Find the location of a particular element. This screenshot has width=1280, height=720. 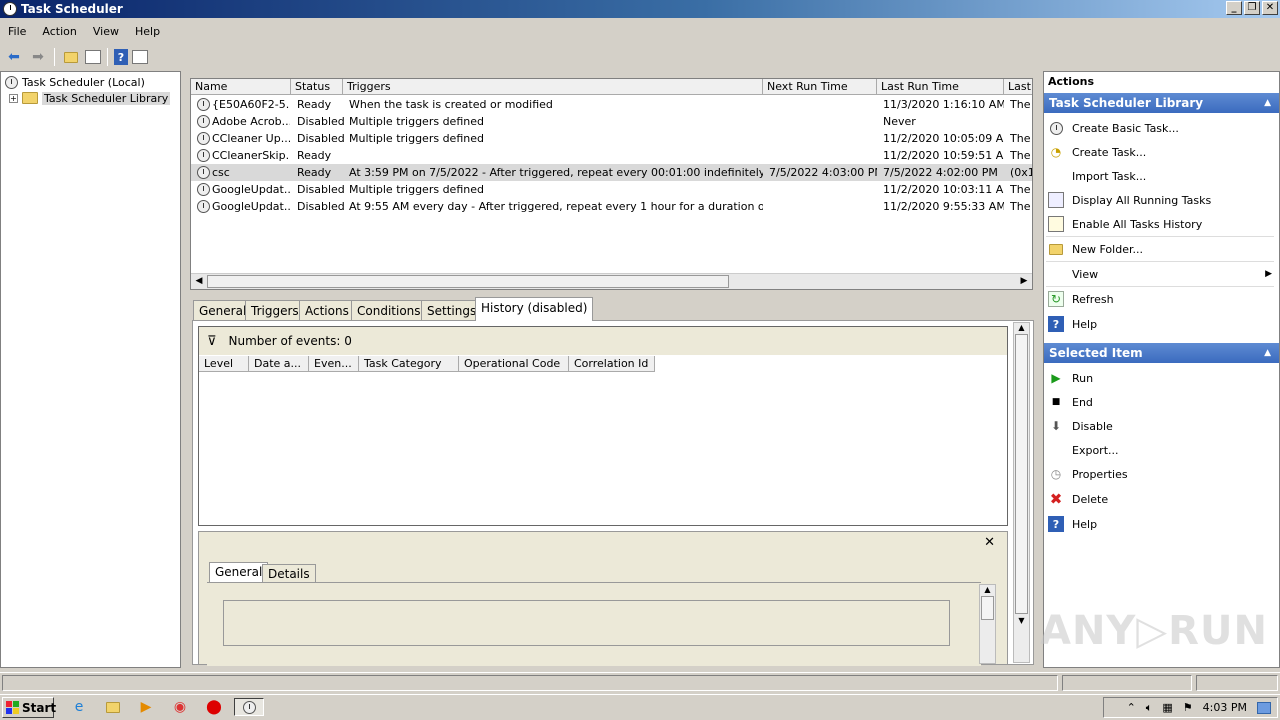

title-bar: Task Scheduler _ ❐ ✕ is located at coordinates (640, 9).